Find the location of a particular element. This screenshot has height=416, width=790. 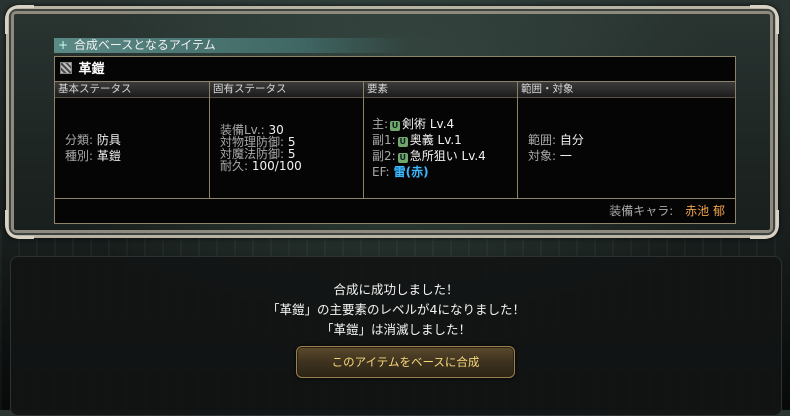

stat-value: 100/100 is located at coordinates (276, 166).